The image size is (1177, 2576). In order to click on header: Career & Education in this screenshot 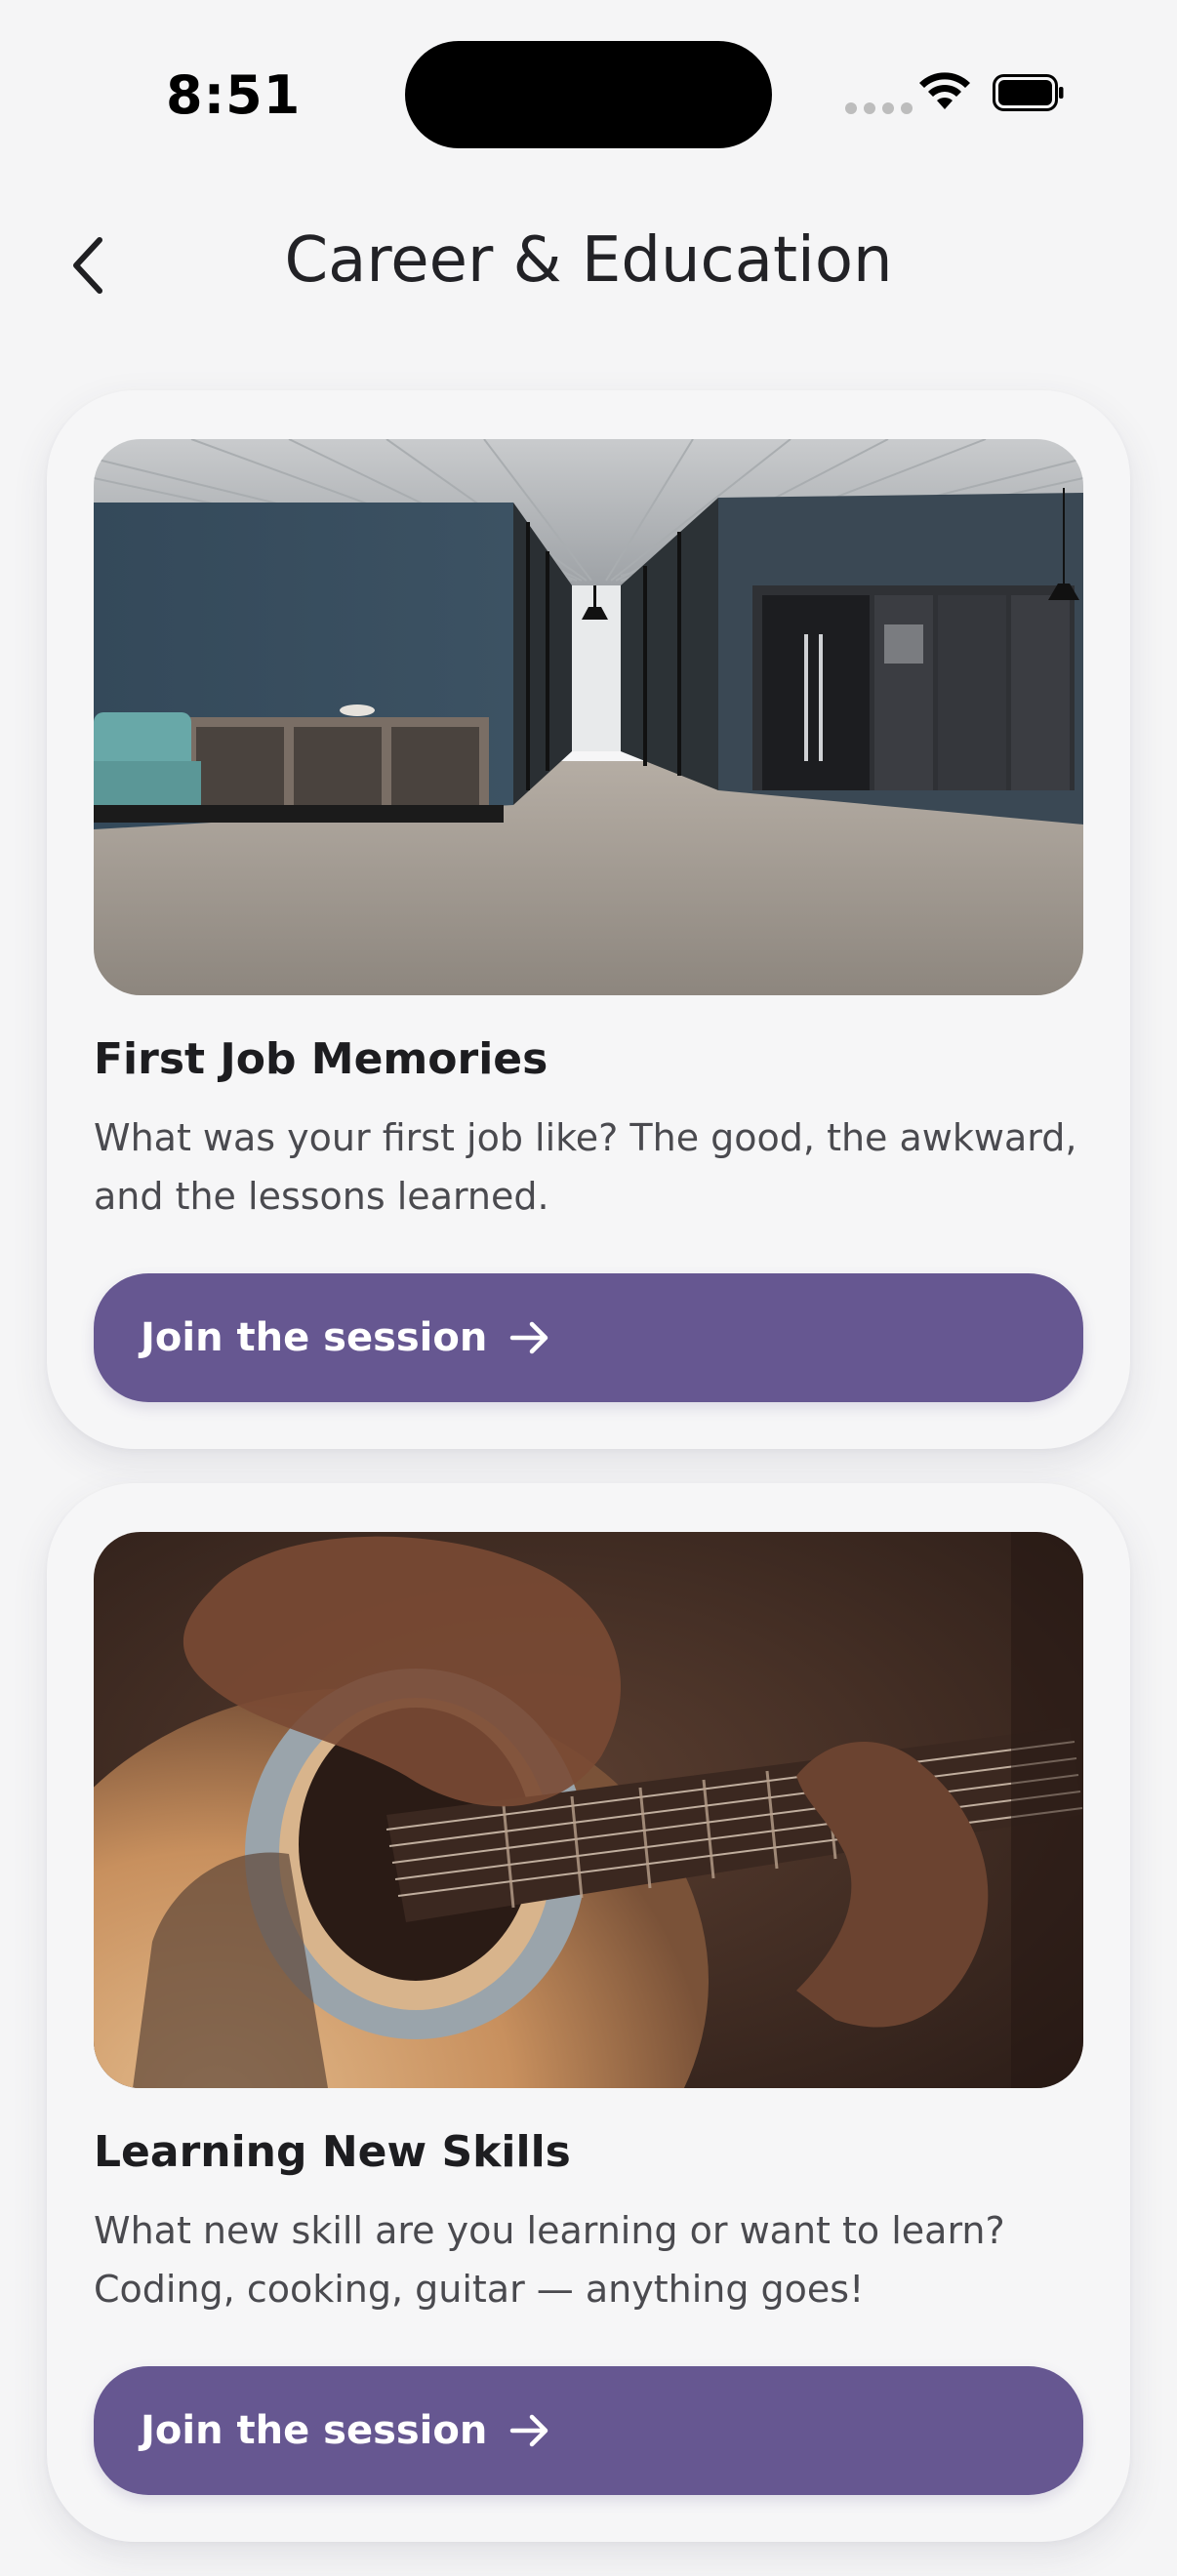, I will do `click(588, 263)`.